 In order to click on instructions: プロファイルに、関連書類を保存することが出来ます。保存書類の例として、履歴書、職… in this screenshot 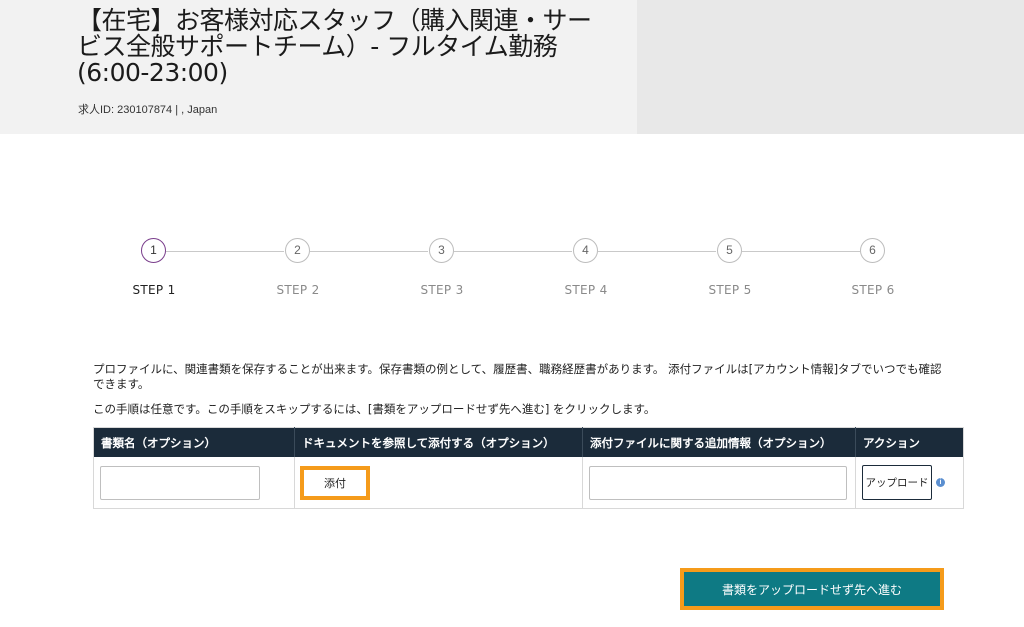, I will do `click(523, 389)`.